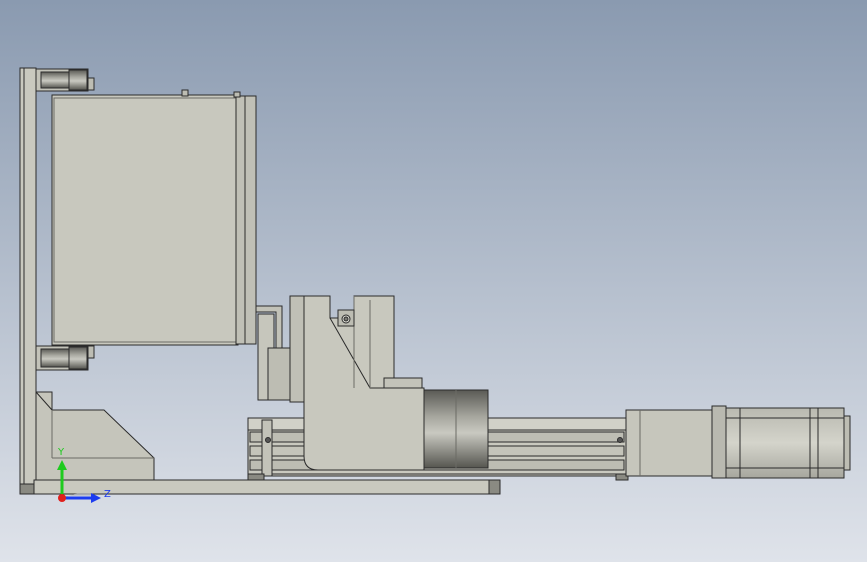 This screenshot has height=562, width=867. What do you see at coordinates (669, 443) in the screenshot?
I see `motor-flange` at bounding box center [669, 443].